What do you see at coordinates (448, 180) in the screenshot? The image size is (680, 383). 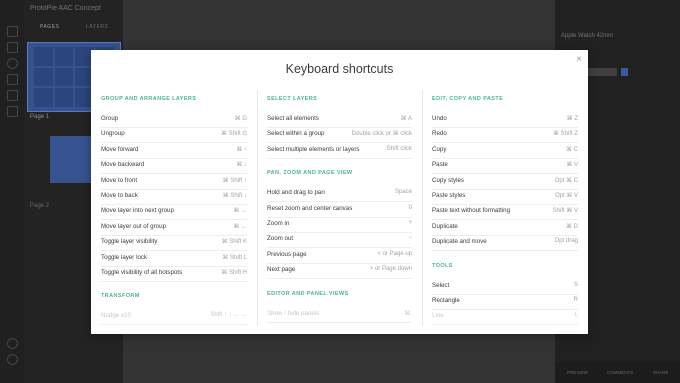 I see `shortcut-action: Copy styles` at bounding box center [448, 180].